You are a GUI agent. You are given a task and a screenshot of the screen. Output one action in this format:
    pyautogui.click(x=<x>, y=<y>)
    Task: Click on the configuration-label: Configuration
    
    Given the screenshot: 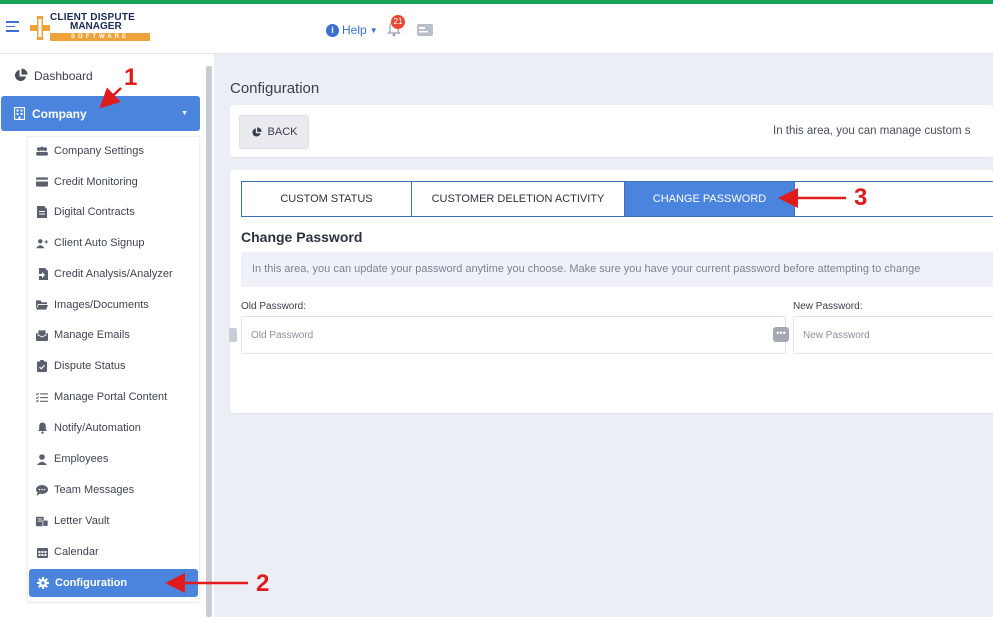 What is the action you would take?
    pyautogui.click(x=91, y=583)
    